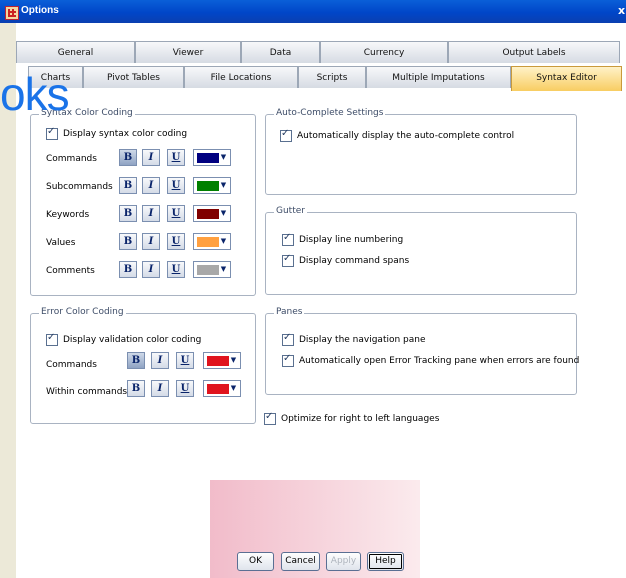  What do you see at coordinates (354, 261) in the screenshot?
I see `checkbox-label: Display command spans` at bounding box center [354, 261].